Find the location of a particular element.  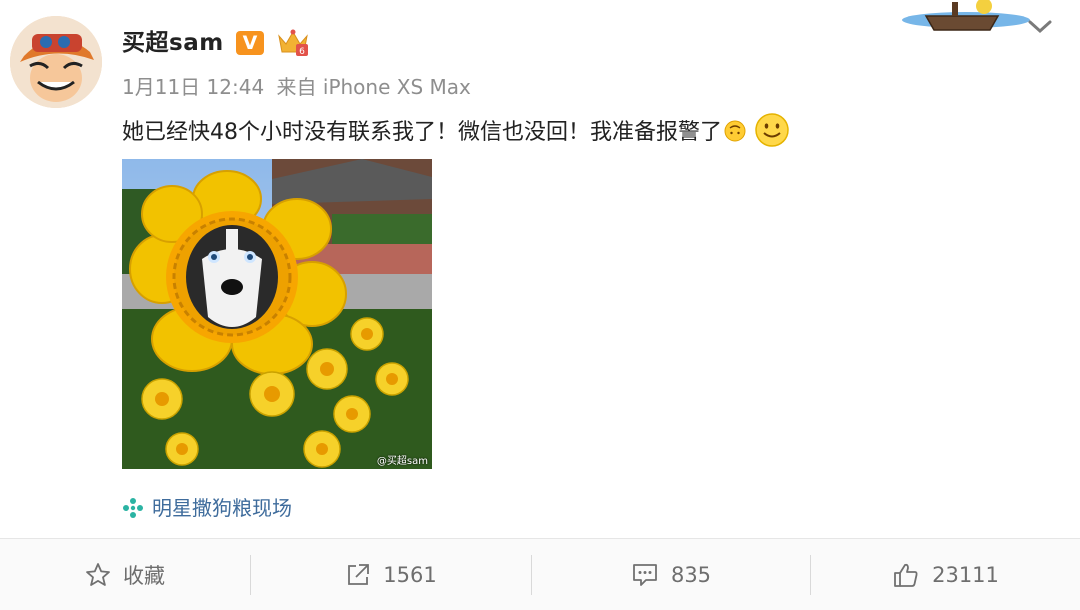

chevron-down-icon is located at coordinates (1040, 27).